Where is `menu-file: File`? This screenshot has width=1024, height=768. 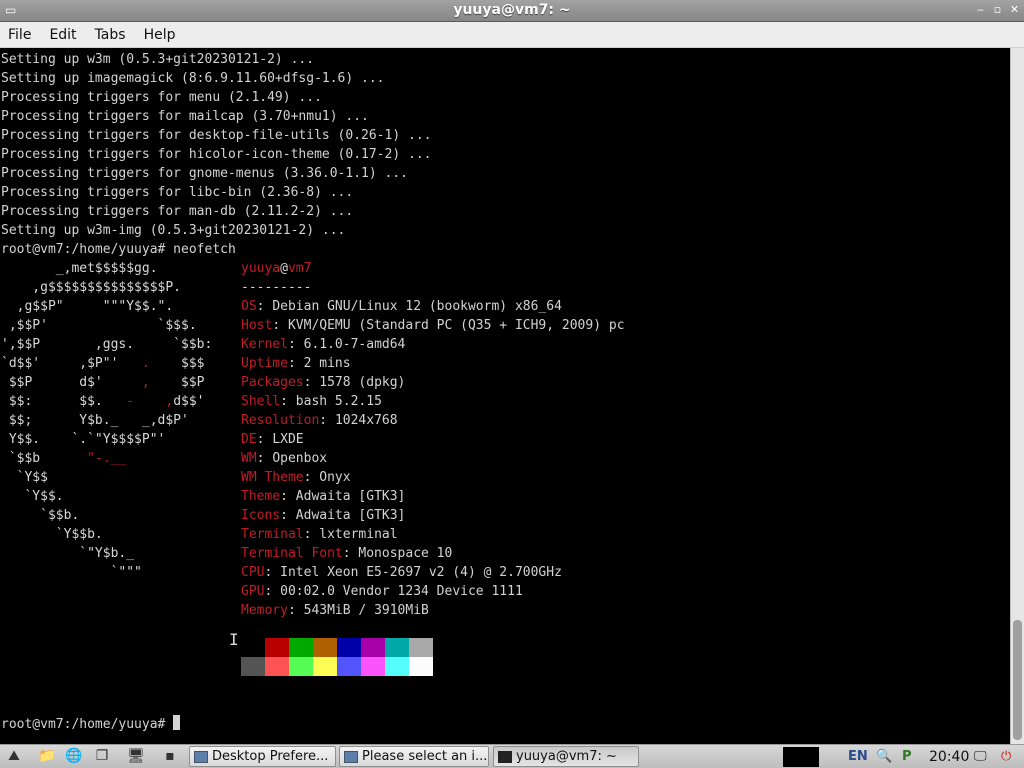 menu-file: File is located at coordinates (20, 35).